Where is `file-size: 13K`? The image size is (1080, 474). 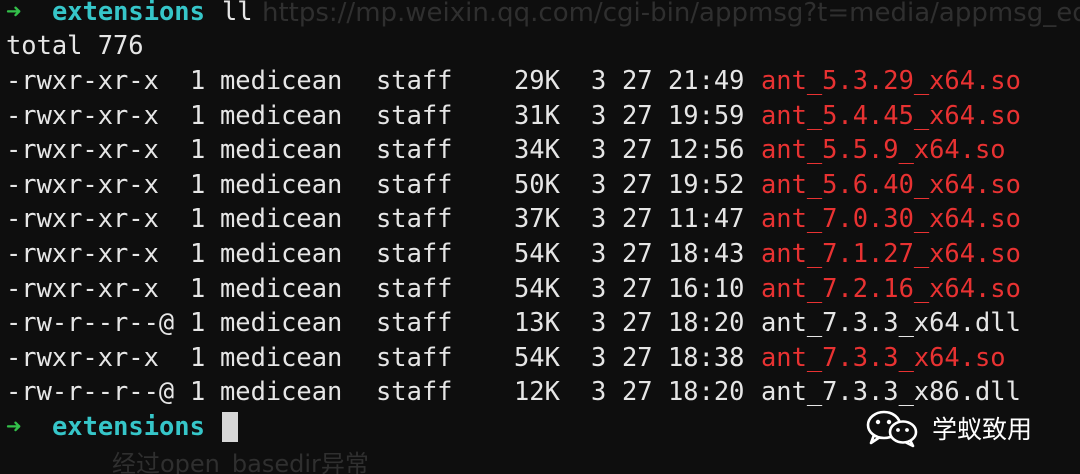 file-size: 13K is located at coordinates (537, 322).